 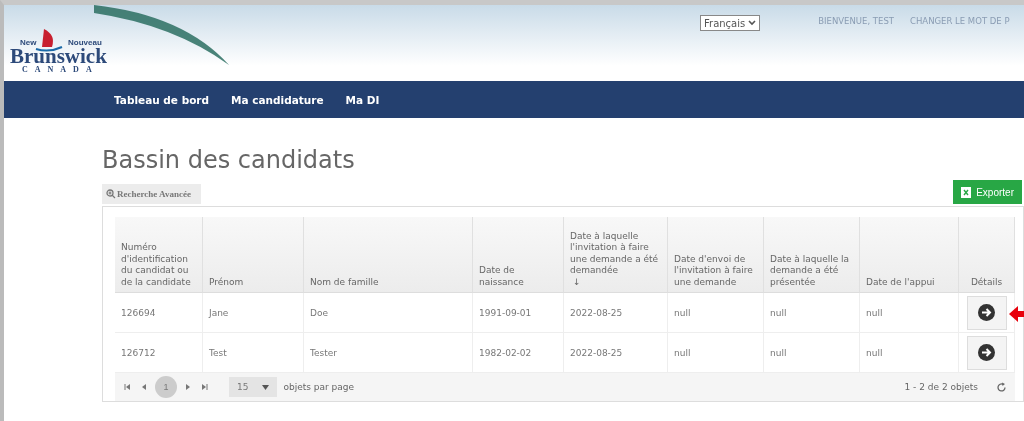 I want to click on nav-link: Ma DI, so click(x=362, y=99).